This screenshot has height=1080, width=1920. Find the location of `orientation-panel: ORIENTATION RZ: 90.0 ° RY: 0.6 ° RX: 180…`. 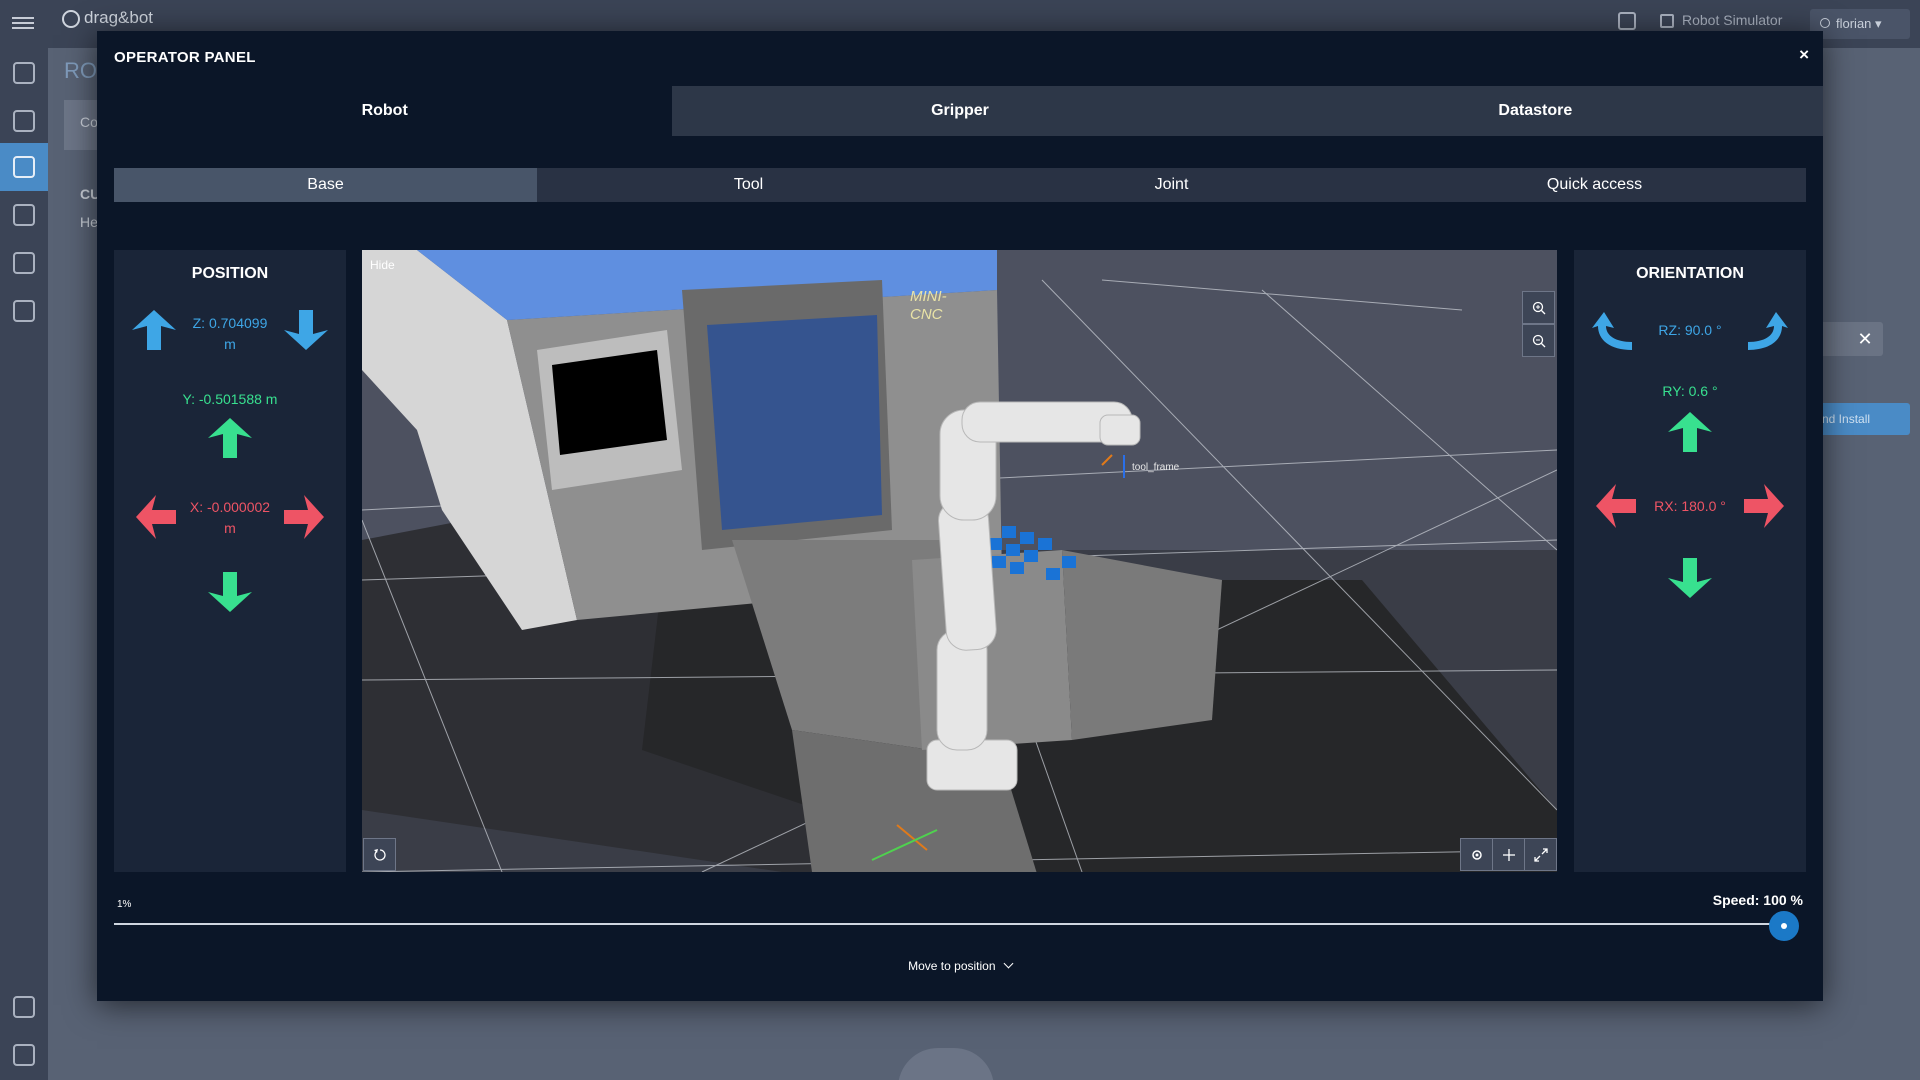

orientation-panel: ORIENTATION RZ: 90.0 ° RY: 0.6 ° RX: 180… is located at coordinates (1690, 561).